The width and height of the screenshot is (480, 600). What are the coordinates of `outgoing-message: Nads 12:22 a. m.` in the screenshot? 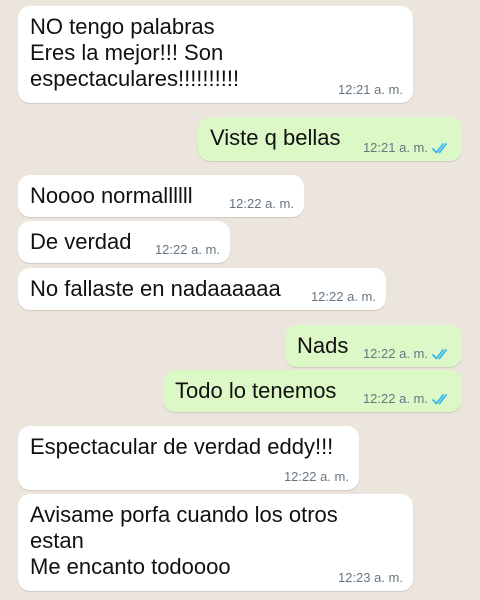 It's located at (373, 346).